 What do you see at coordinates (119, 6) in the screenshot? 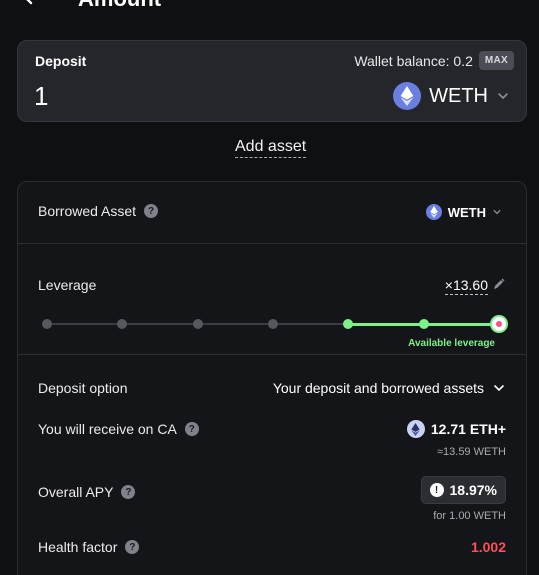
I see `page-title: Amount` at bounding box center [119, 6].